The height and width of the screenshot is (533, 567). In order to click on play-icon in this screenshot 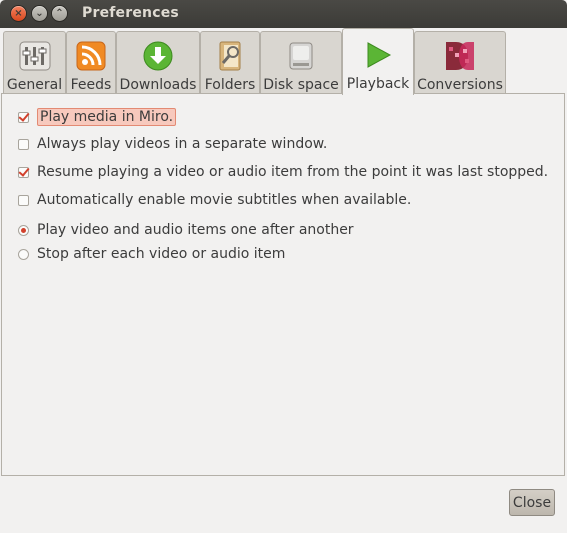, I will do `click(378, 55)`.